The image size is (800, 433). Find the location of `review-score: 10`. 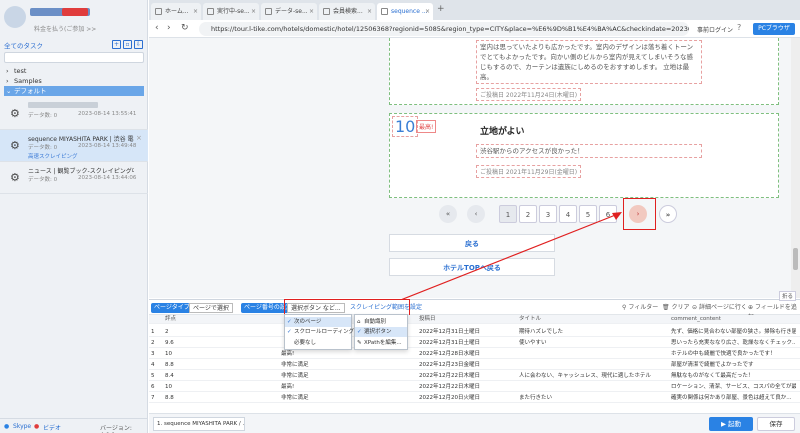

review-score: 10 is located at coordinates (405, 126).